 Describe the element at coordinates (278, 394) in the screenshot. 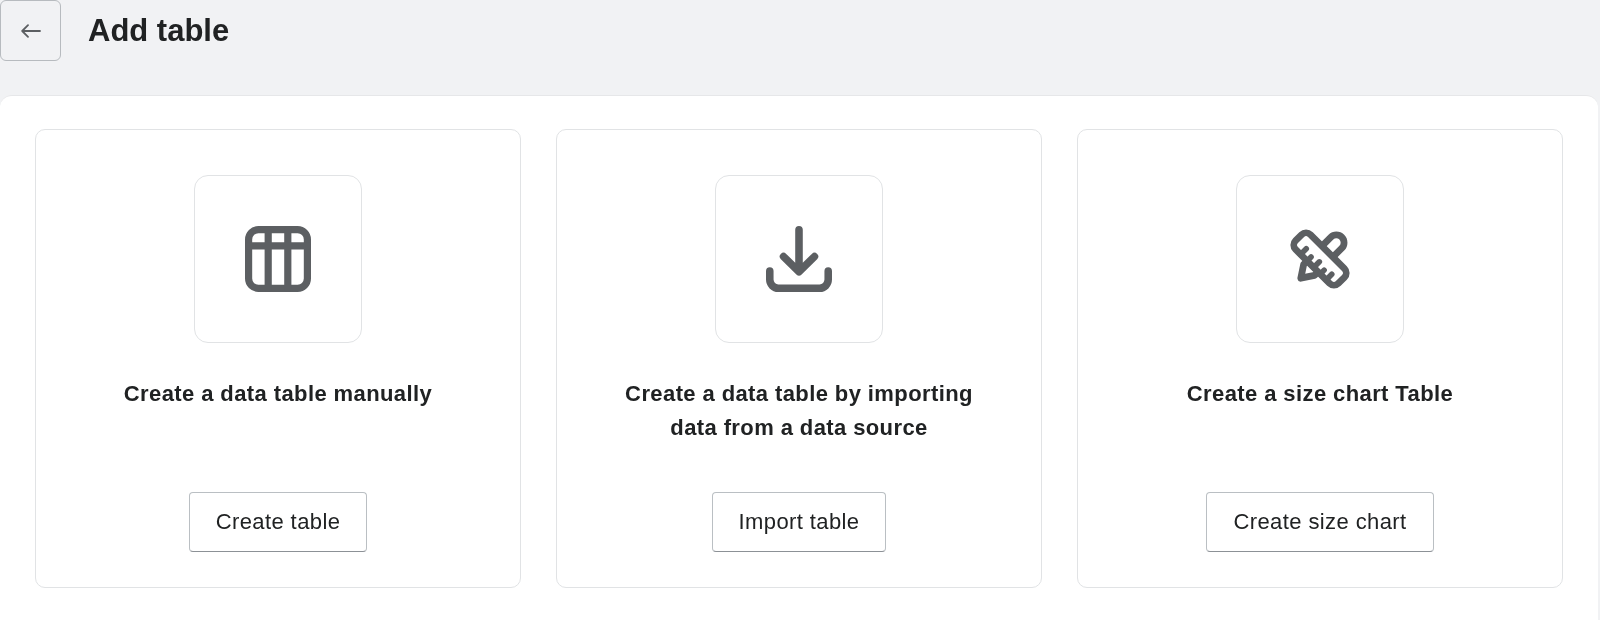

I see `option-title: Create a data table manually` at that location.